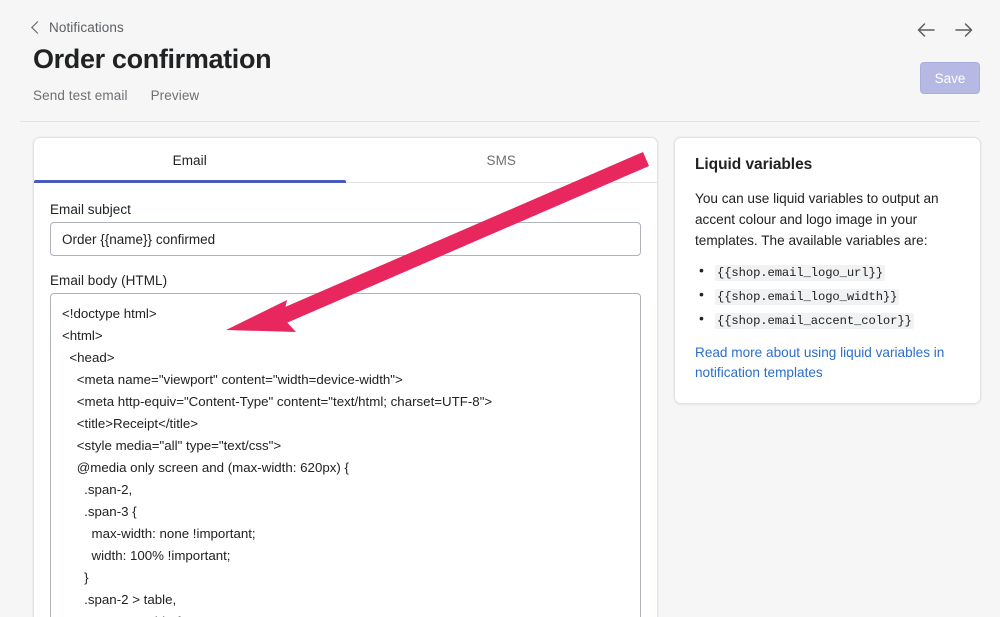  What do you see at coordinates (945, 30) in the screenshot?
I see `nav-arrows` at bounding box center [945, 30].